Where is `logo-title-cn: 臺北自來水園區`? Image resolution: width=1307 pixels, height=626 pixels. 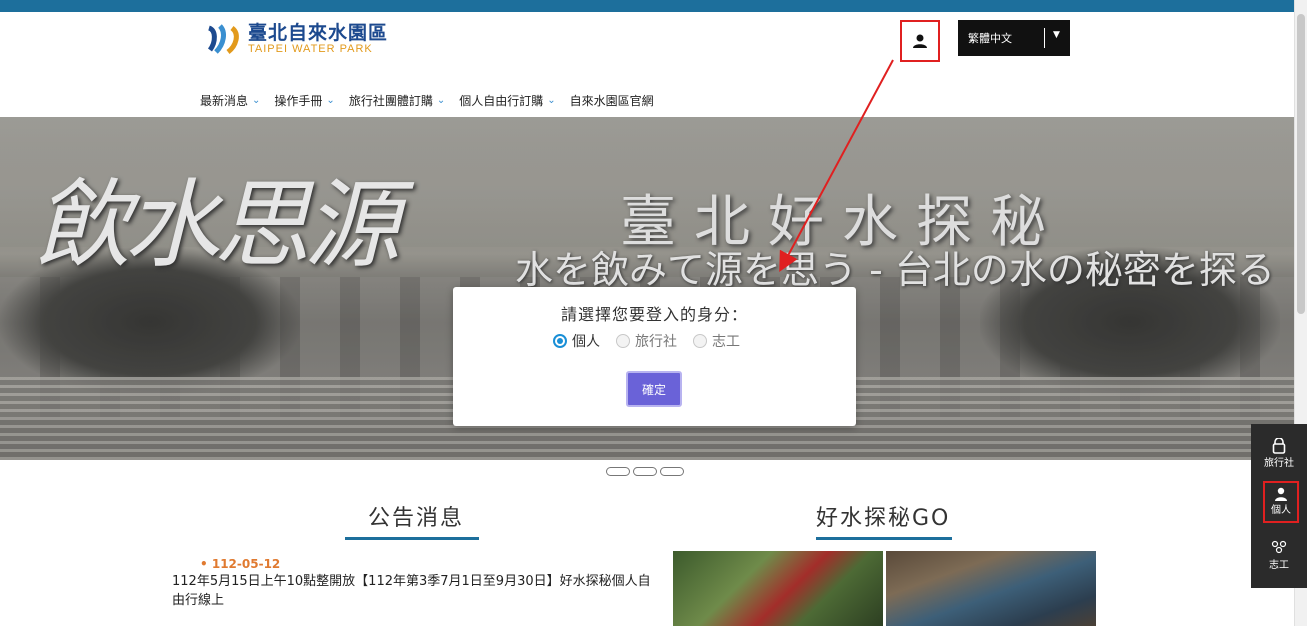 logo-title-cn: 臺北自來水園區 is located at coordinates (318, 32).